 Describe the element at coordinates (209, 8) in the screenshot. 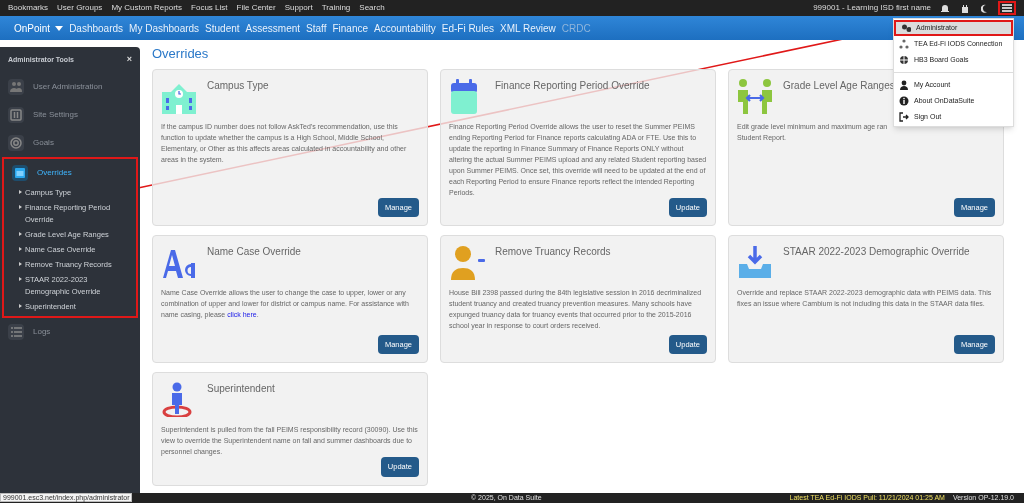

I see `top-link: Focus List` at that location.